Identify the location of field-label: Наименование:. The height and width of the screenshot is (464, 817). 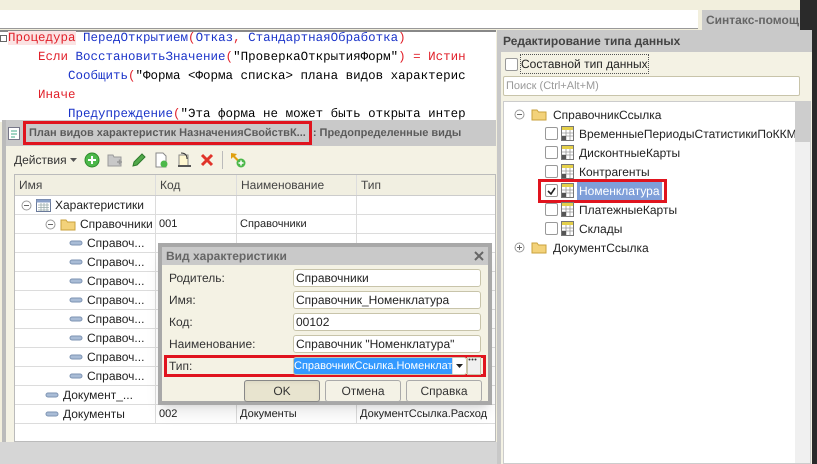
(213, 344).